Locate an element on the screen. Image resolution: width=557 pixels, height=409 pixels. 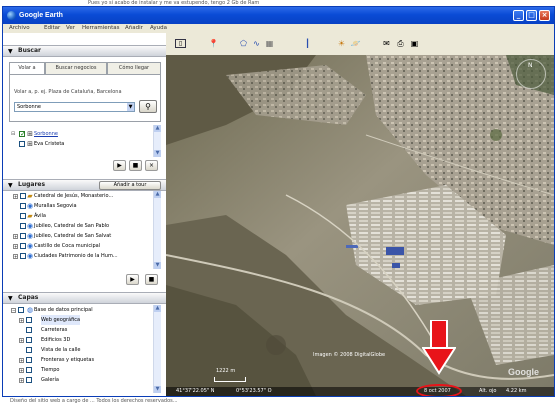
result-label: Sorbonne is located at coordinates (46, 134).